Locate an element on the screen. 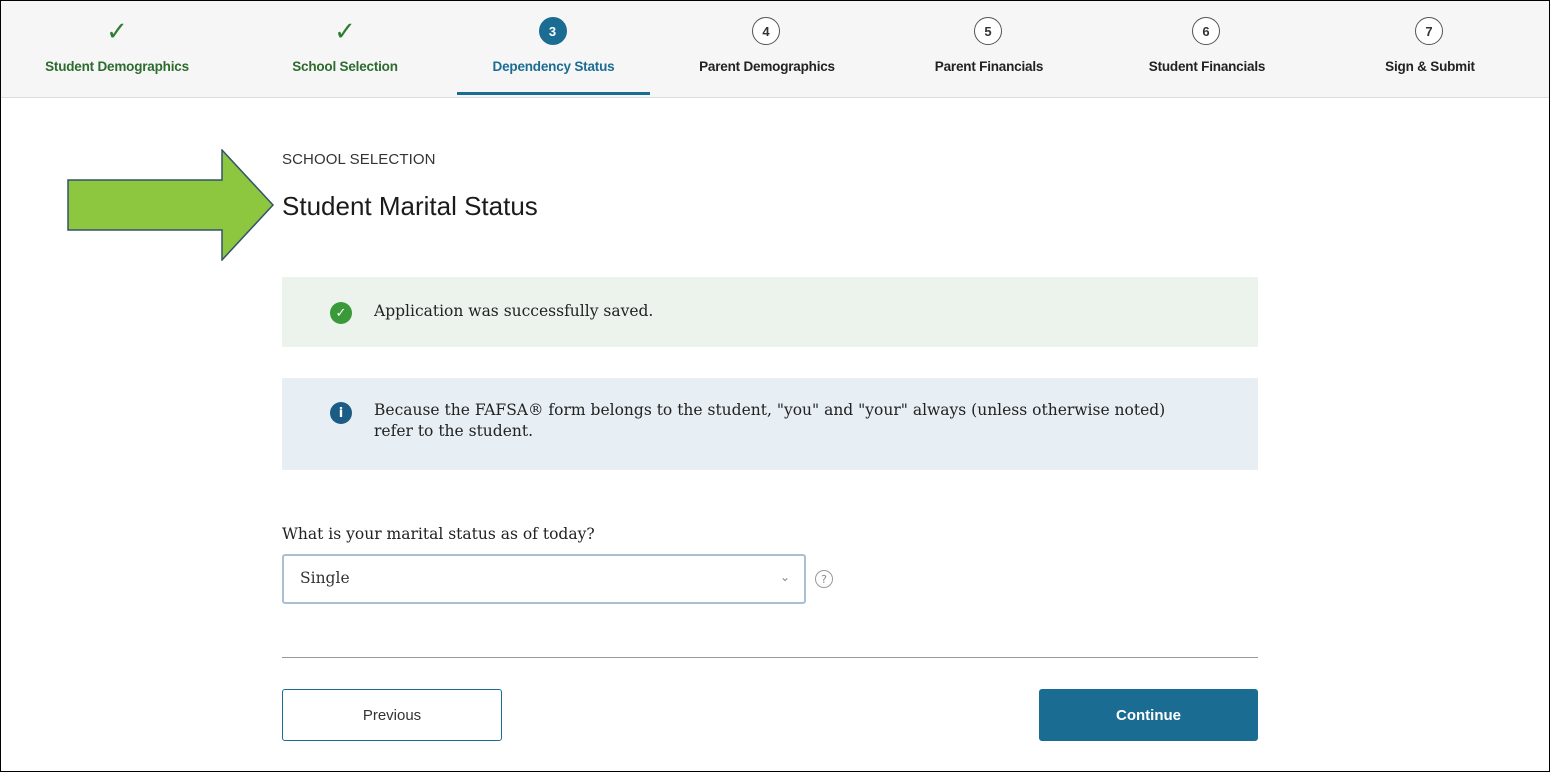 Image resolution: width=1552 pixels, height=774 pixels. continue-button: Continue is located at coordinates (1148, 715).